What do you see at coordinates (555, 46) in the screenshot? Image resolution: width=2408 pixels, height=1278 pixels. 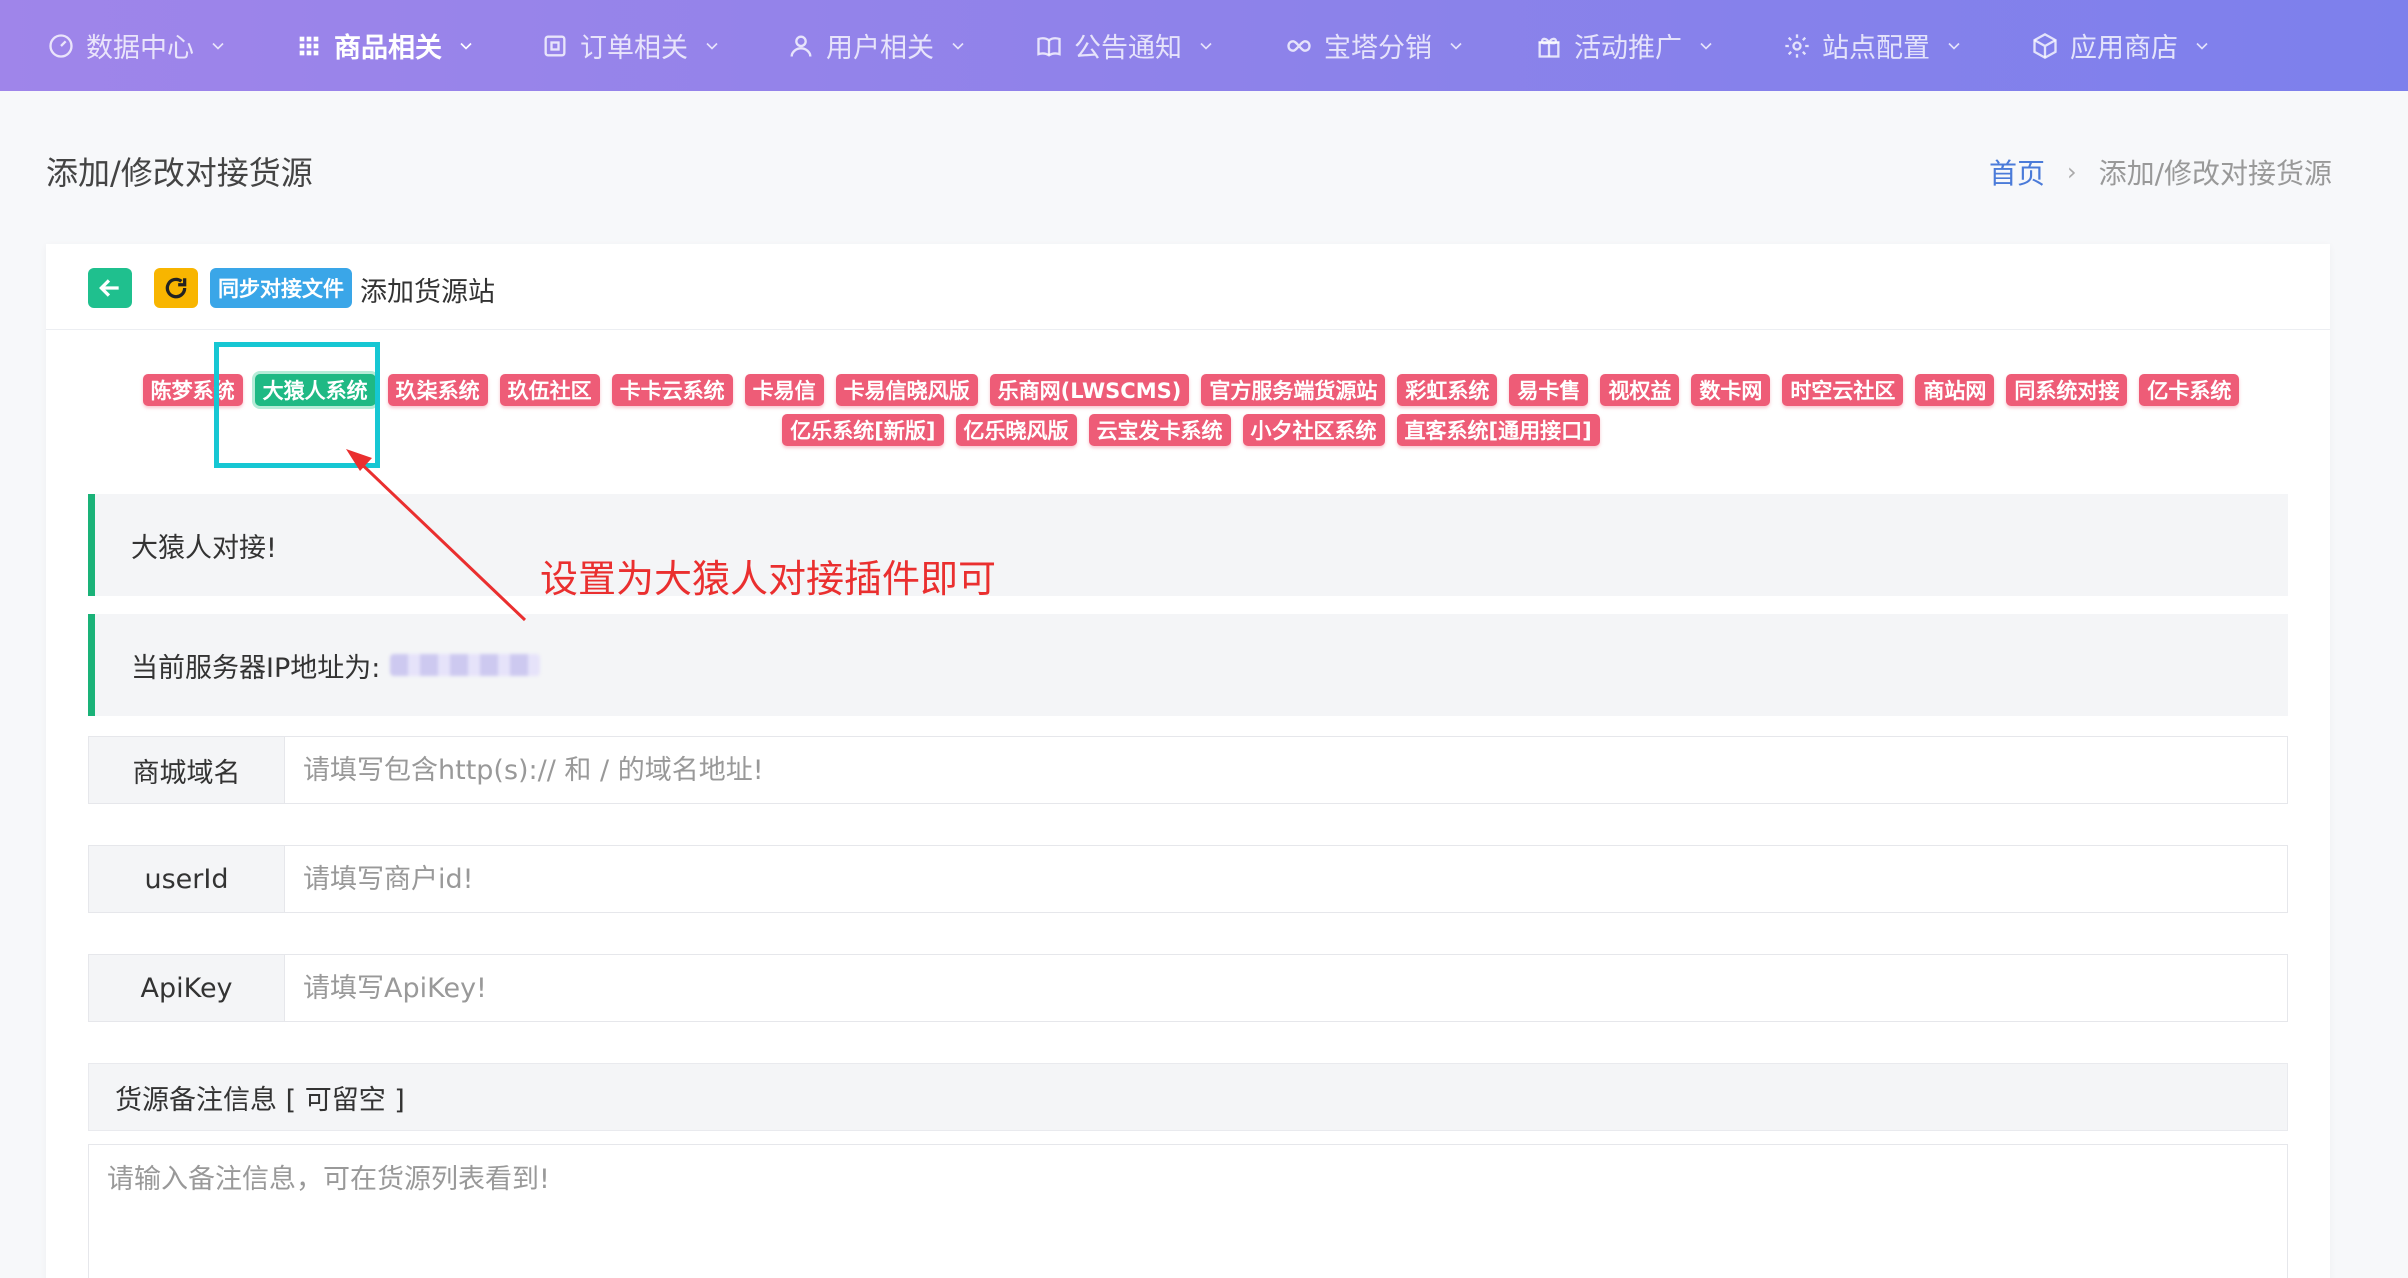 I see `order-icon` at bounding box center [555, 46].